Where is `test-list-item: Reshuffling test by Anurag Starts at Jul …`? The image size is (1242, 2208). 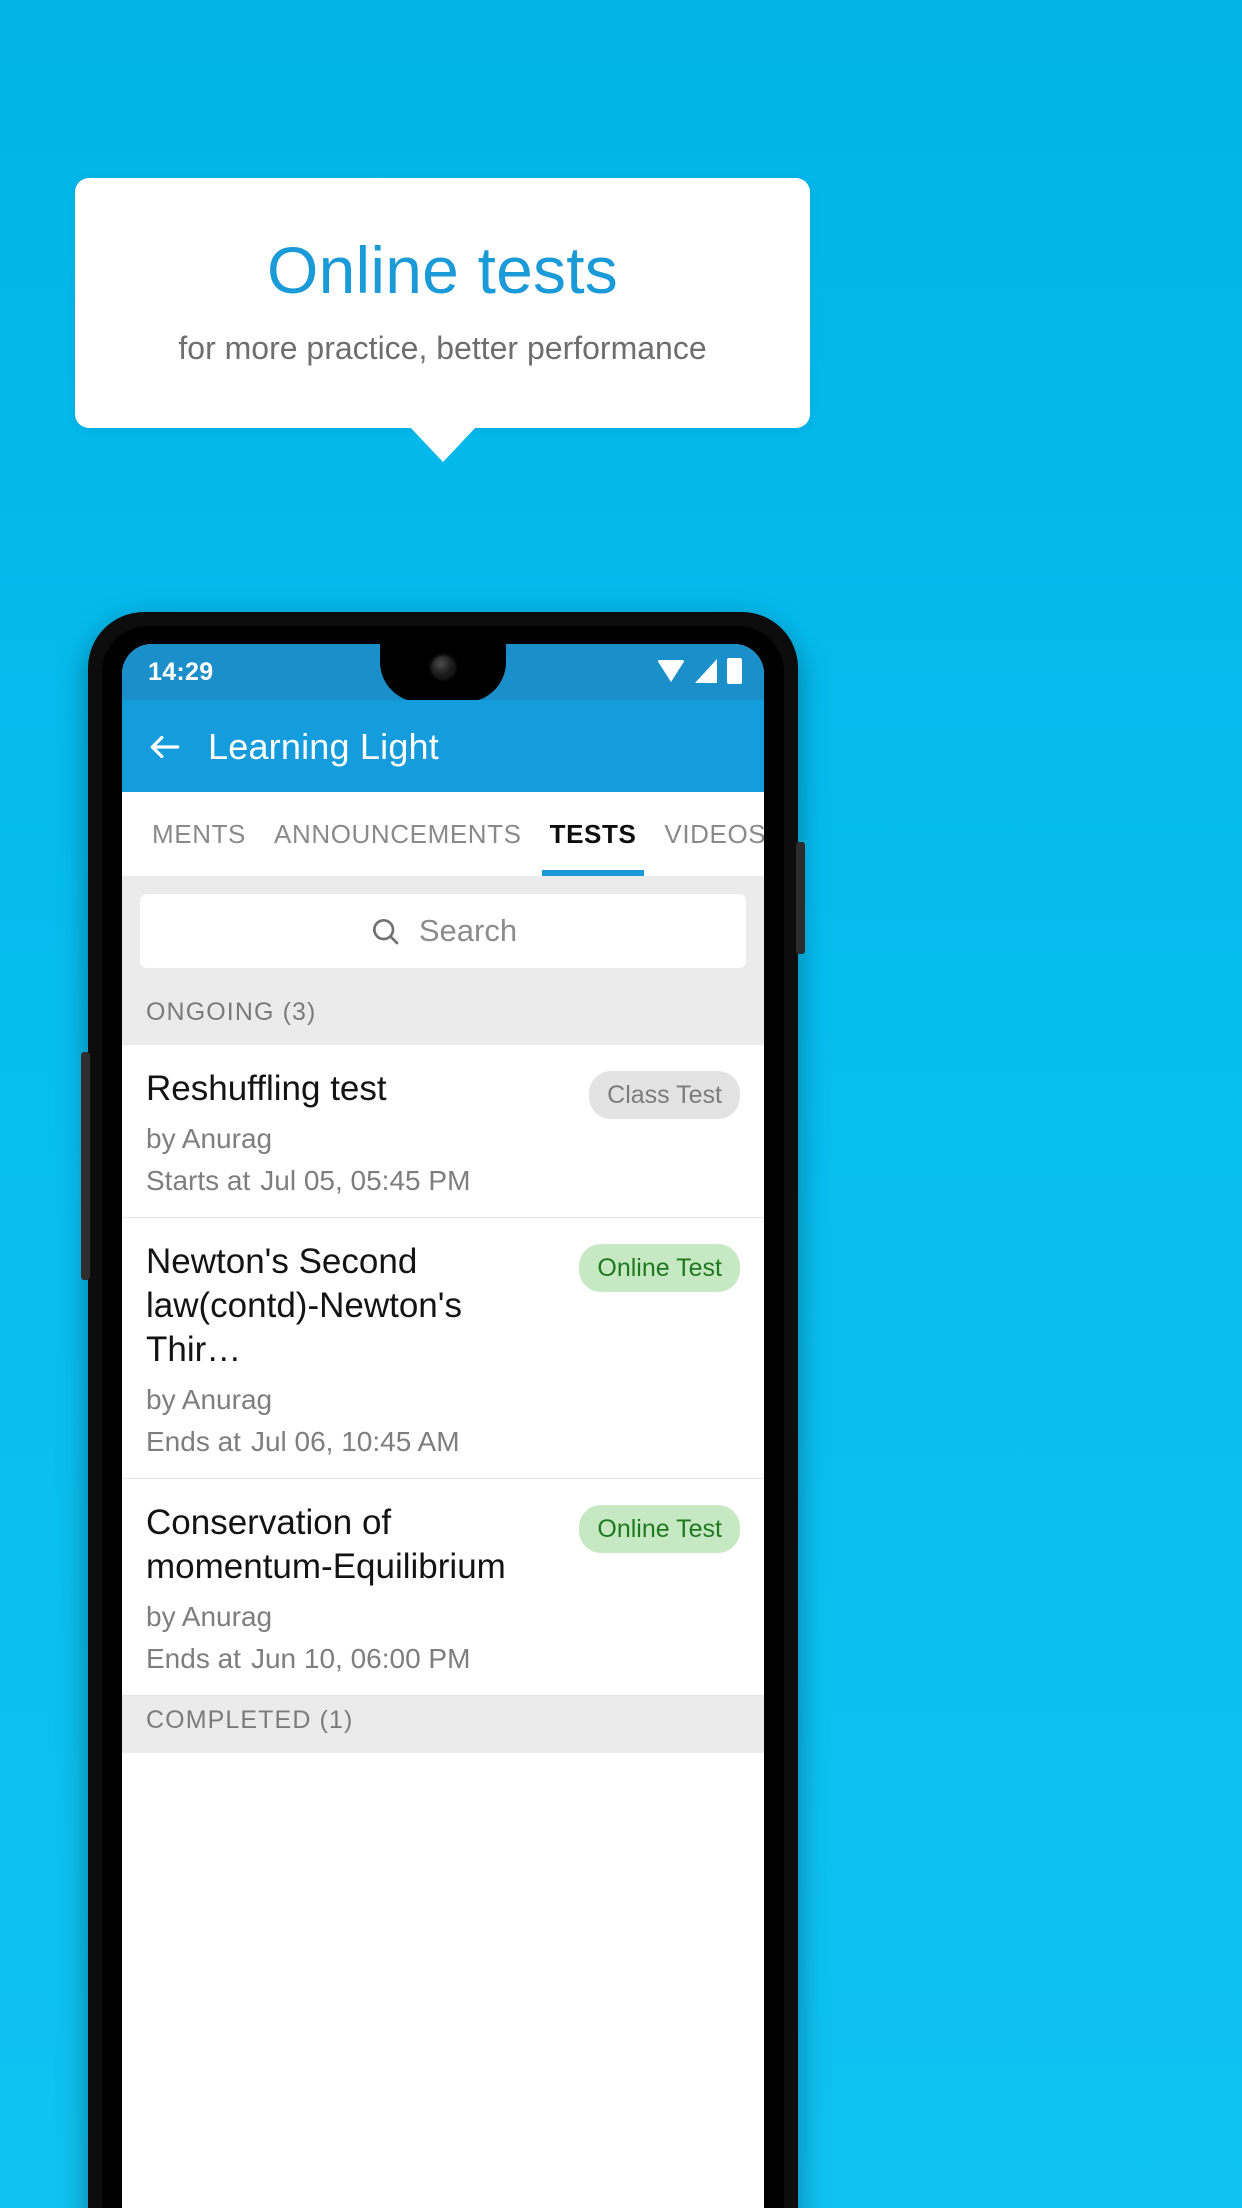
test-list-item: Reshuffling test by Anurag Starts at Jul … is located at coordinates (443, 1131).